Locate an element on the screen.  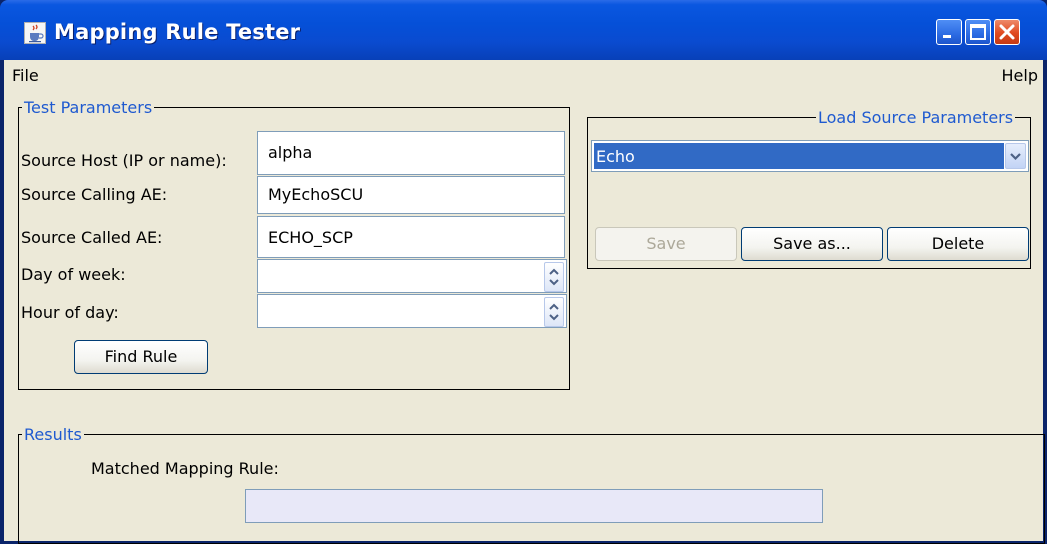
find-rule-button: Find Rule is located at coordinates (141, 357).